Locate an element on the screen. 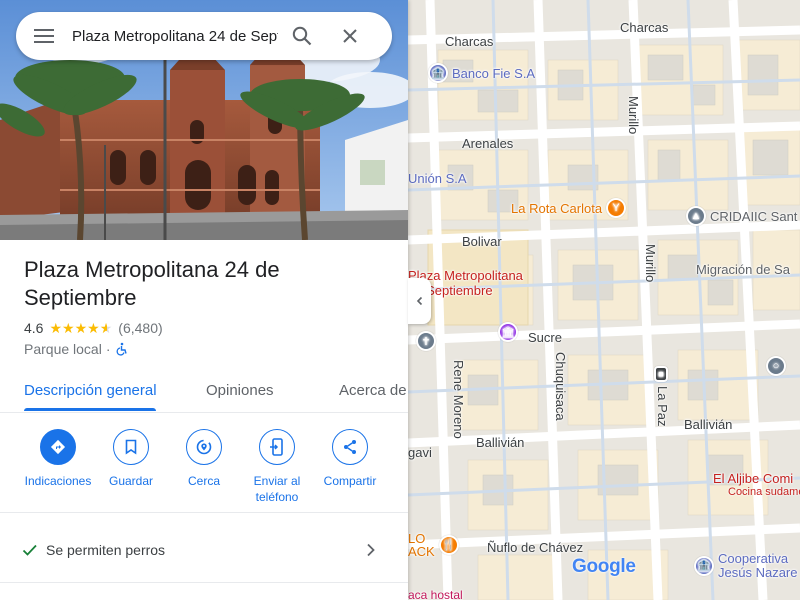  tab-reviews: Opiniones is located at coordinates (240, 390).